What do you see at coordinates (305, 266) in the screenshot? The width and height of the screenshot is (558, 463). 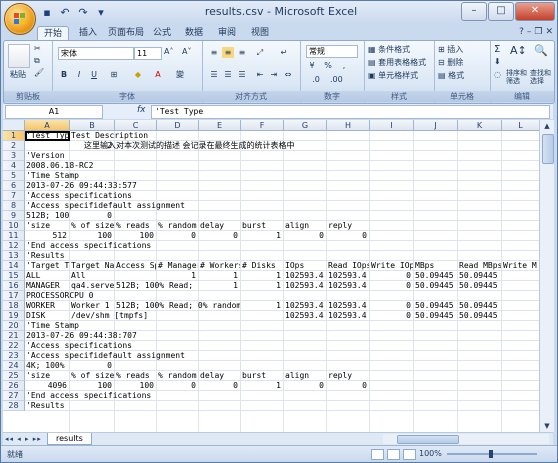 I see `cell: IOps` at bounding box center [305, 266].